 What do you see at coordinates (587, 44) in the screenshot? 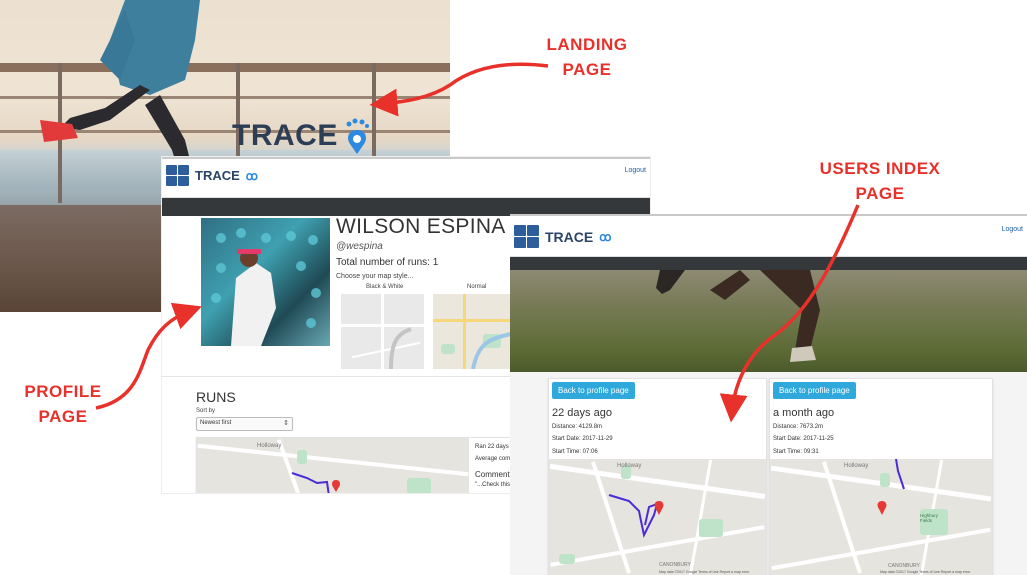
I see `annotation-line: LANDING` at bounding box center [587, 44].